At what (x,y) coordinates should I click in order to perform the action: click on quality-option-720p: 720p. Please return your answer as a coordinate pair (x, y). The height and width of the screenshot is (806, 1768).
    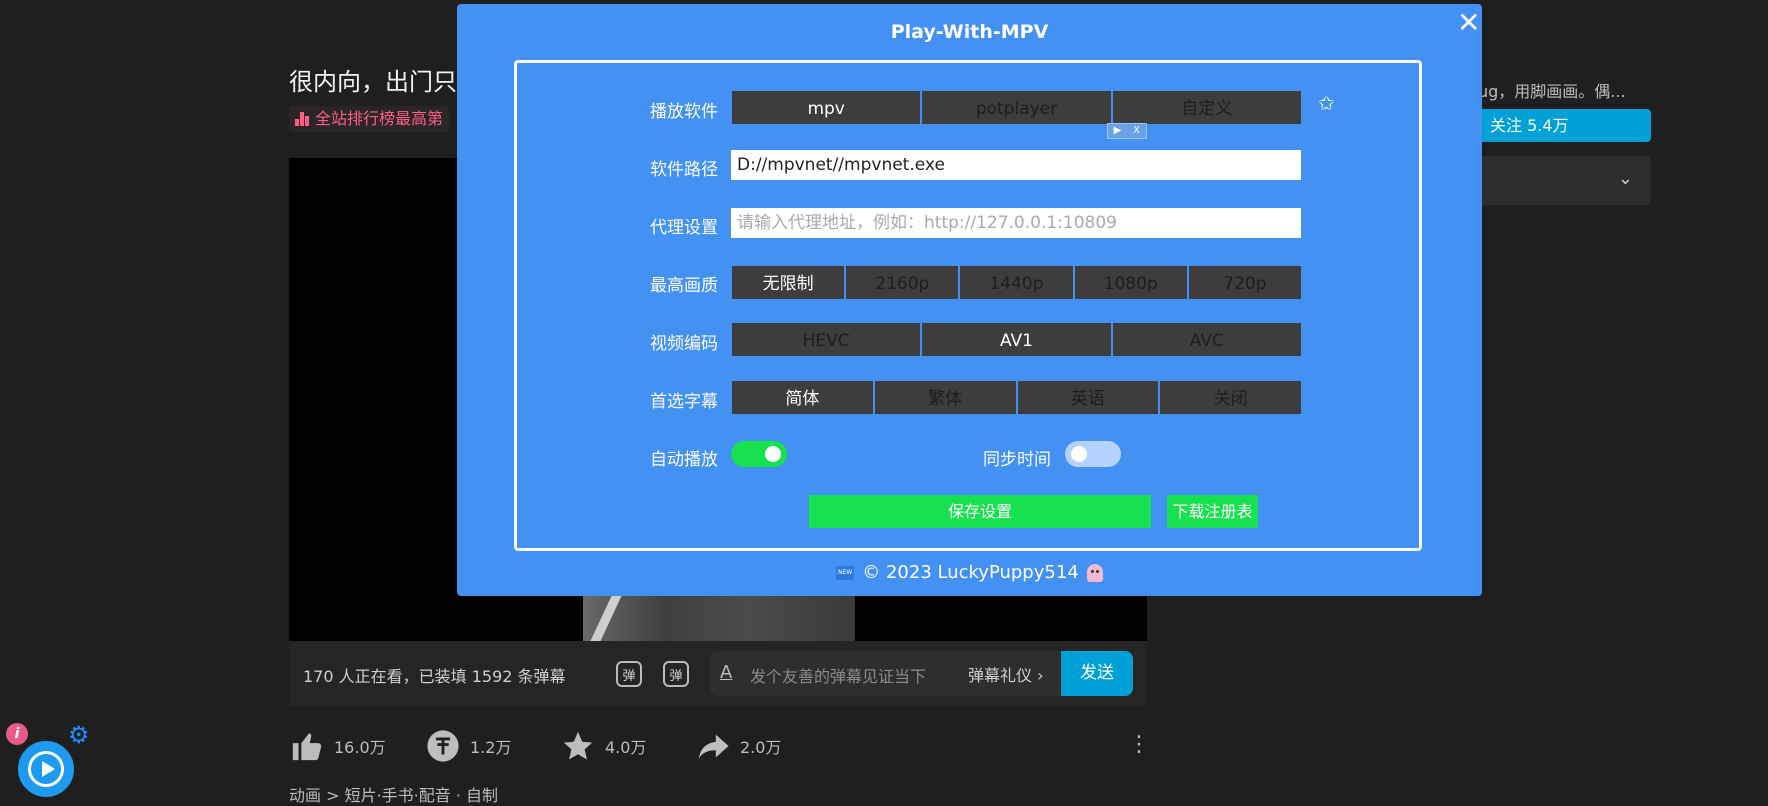
    Looking at the image, I should click on (1245, 282).